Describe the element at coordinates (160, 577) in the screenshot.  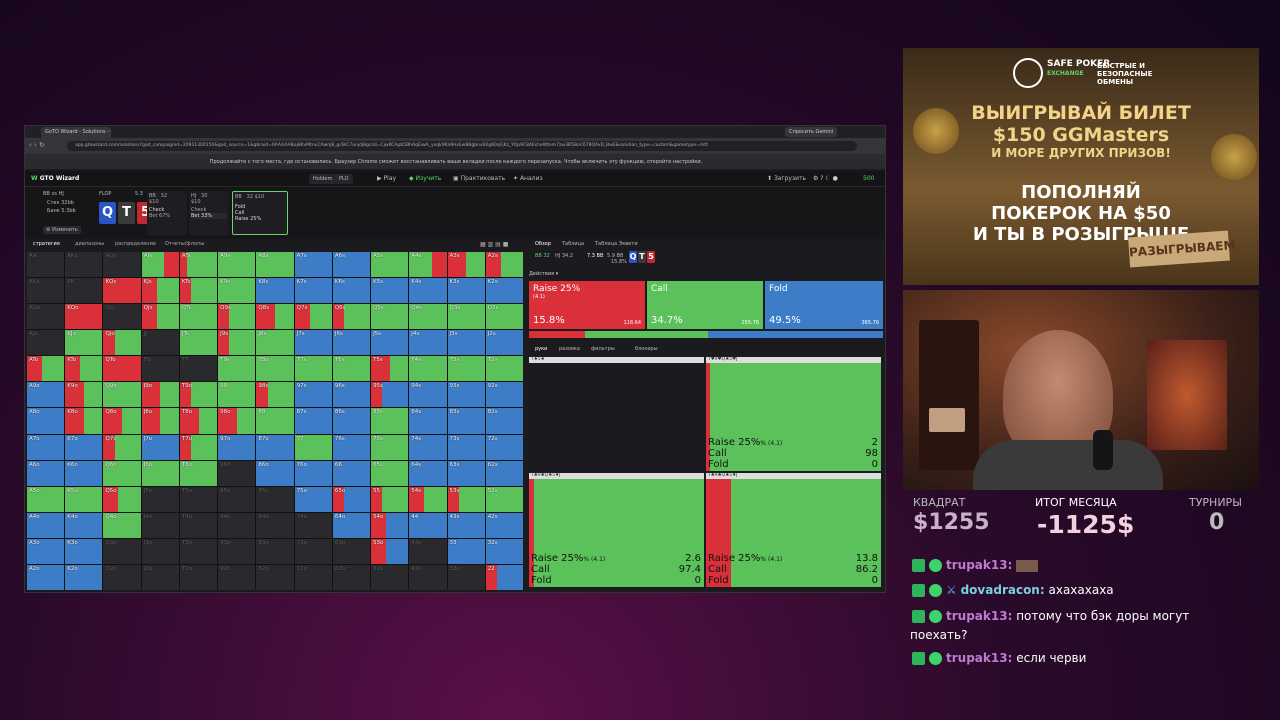
I see `hand-cell: J2o` at that location.